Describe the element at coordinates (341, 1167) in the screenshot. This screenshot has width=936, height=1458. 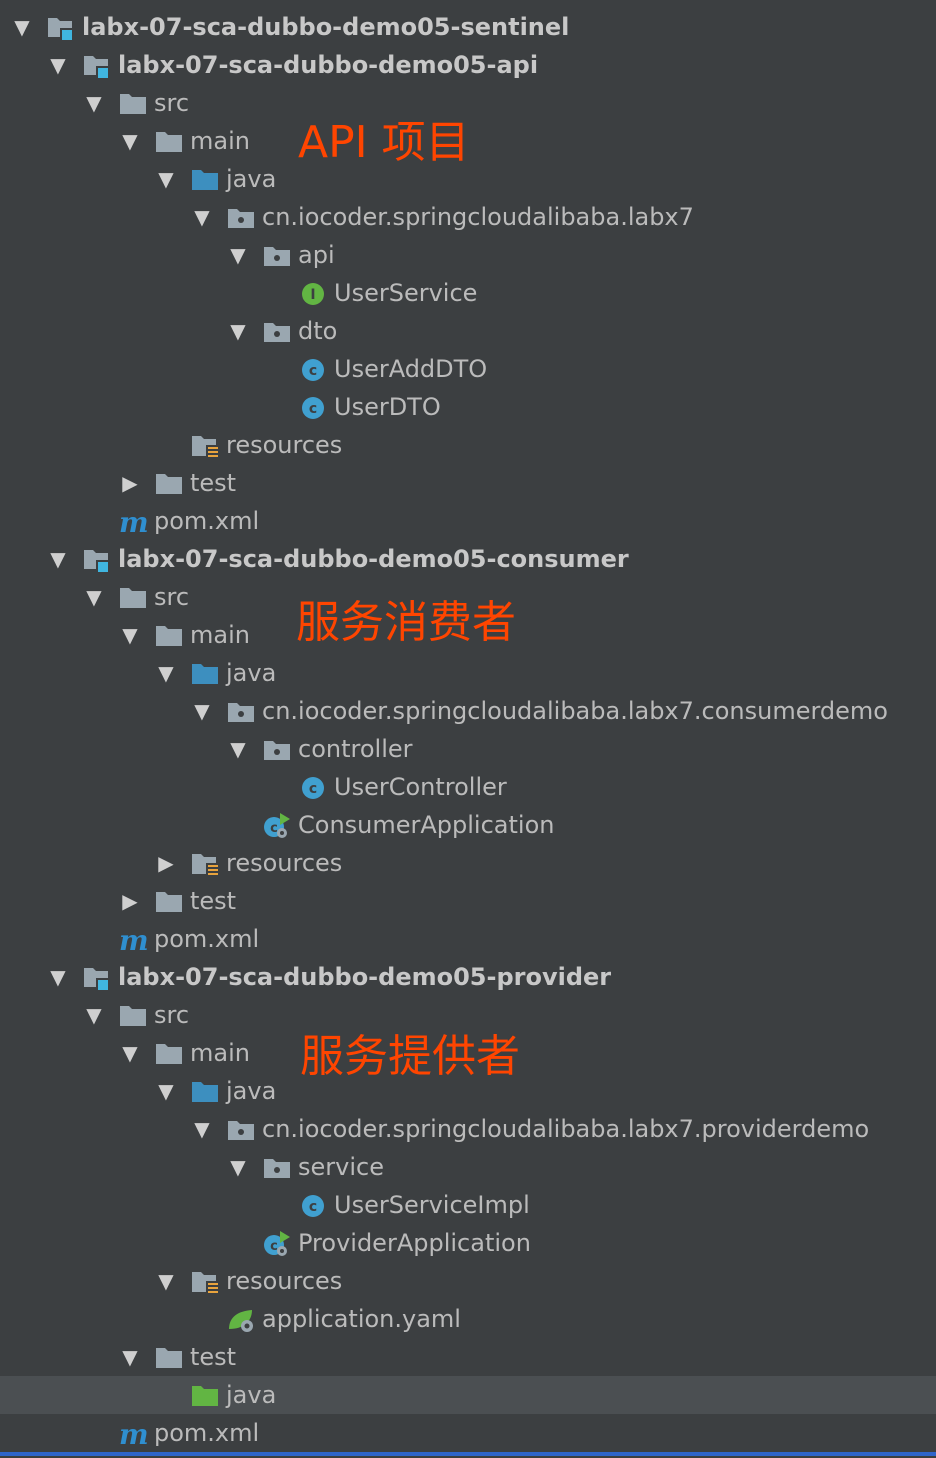
I see `tree-item-label: service` at that location.